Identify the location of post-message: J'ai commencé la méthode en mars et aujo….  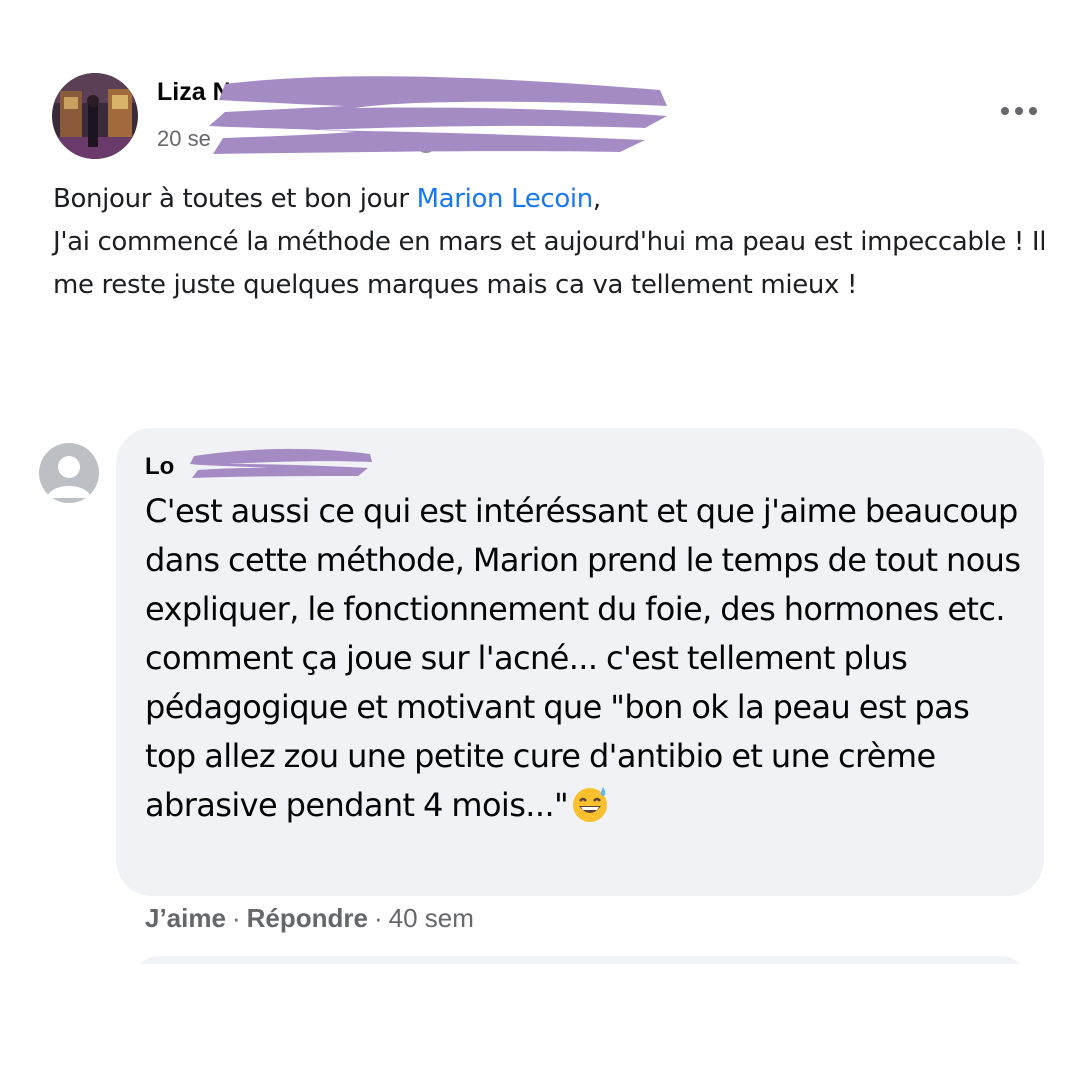
(550, 263).